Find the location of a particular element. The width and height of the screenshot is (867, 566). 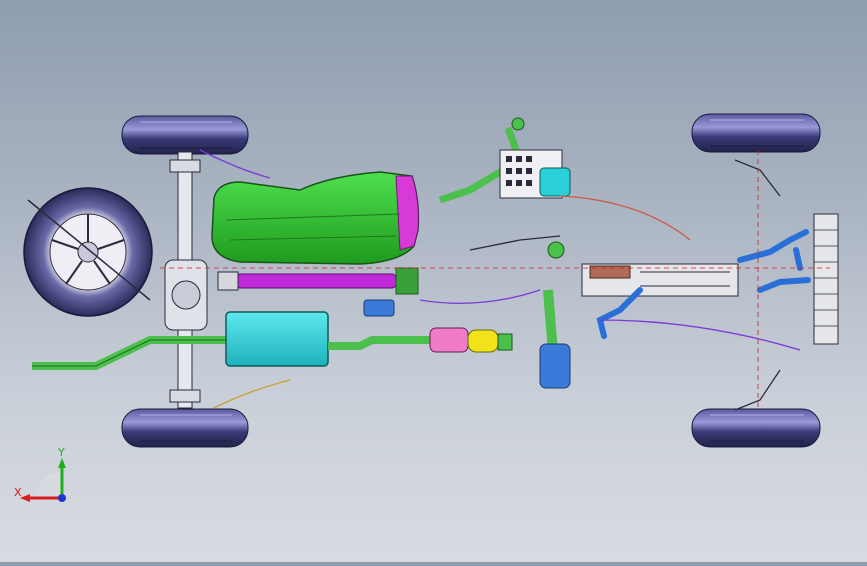

vapor-canister is located at coordinates (379, 308).